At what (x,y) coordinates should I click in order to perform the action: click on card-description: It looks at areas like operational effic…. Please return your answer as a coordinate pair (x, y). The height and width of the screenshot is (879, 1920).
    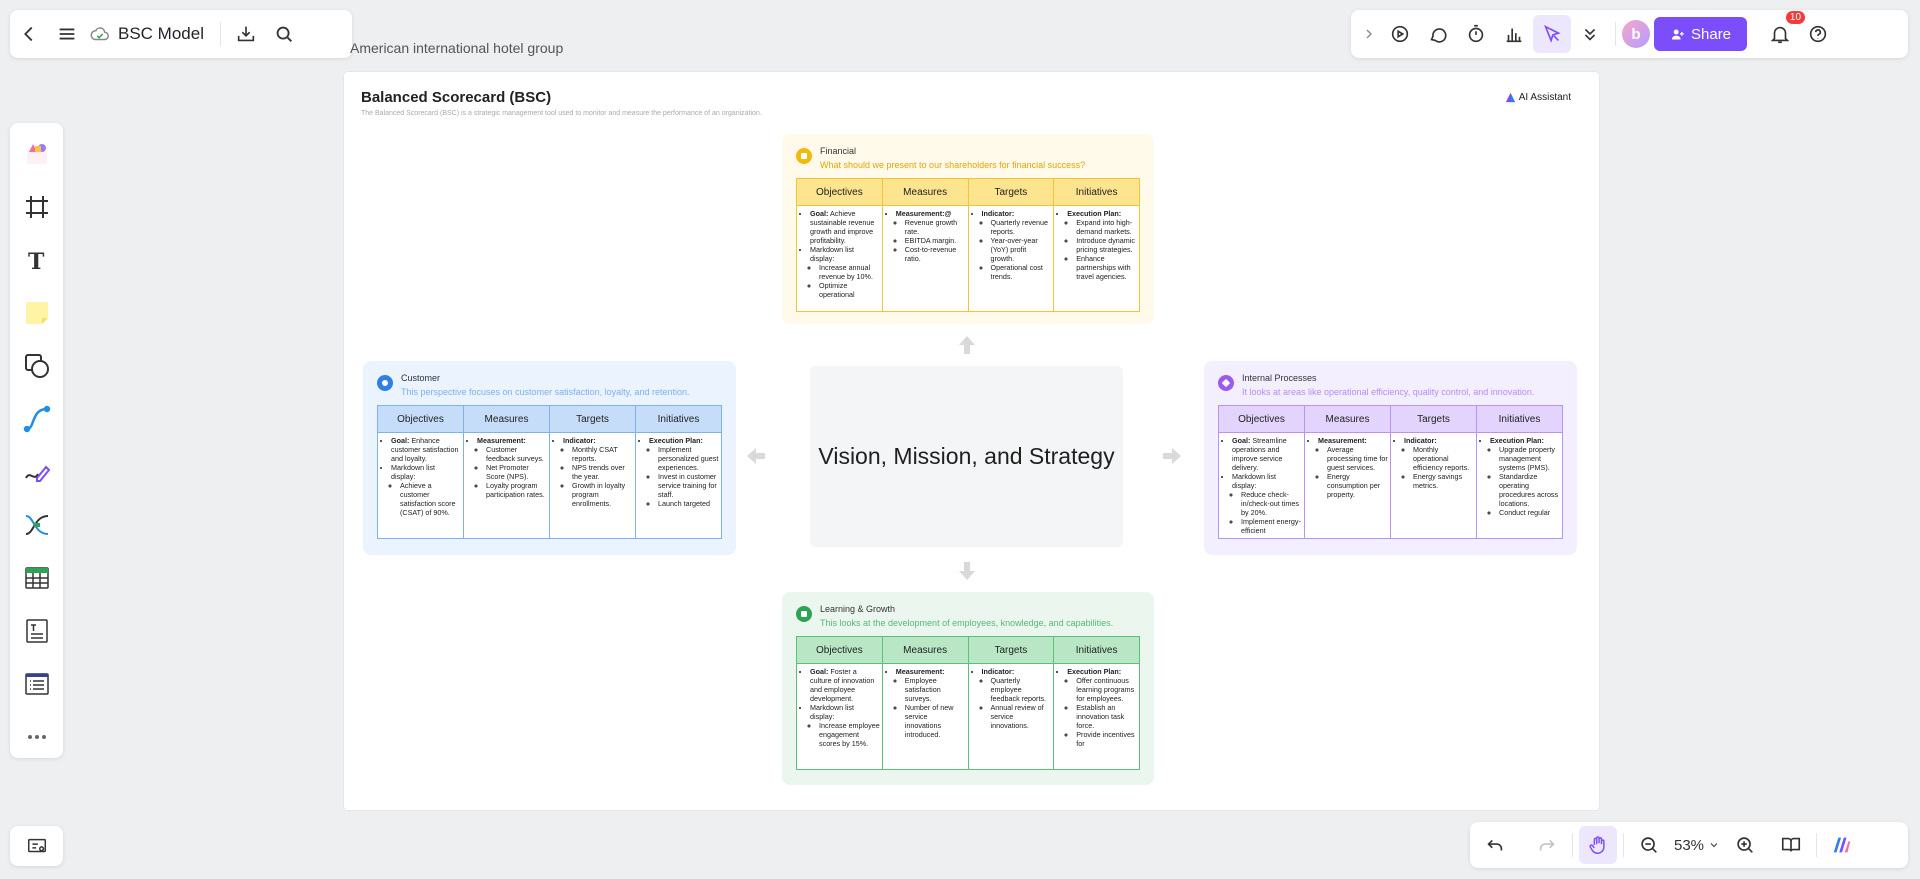
    Looking at the image, I should click on (1388, 392).